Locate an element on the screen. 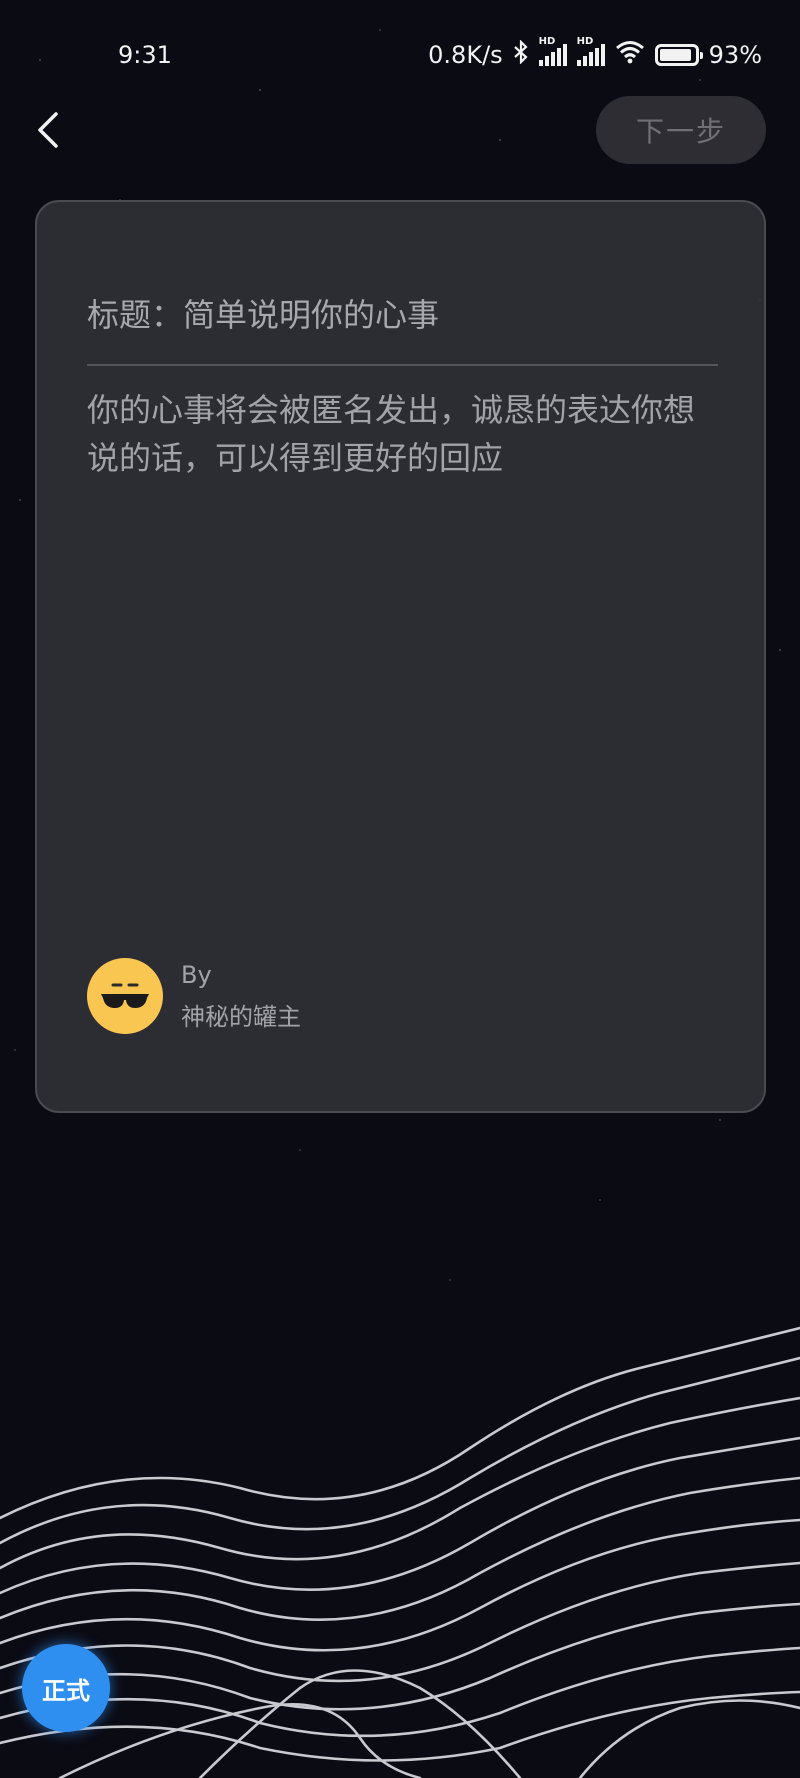 The height and width of the screenshot is (1778, 800). status-time: 9:31 is located at coordinates (145, 55).